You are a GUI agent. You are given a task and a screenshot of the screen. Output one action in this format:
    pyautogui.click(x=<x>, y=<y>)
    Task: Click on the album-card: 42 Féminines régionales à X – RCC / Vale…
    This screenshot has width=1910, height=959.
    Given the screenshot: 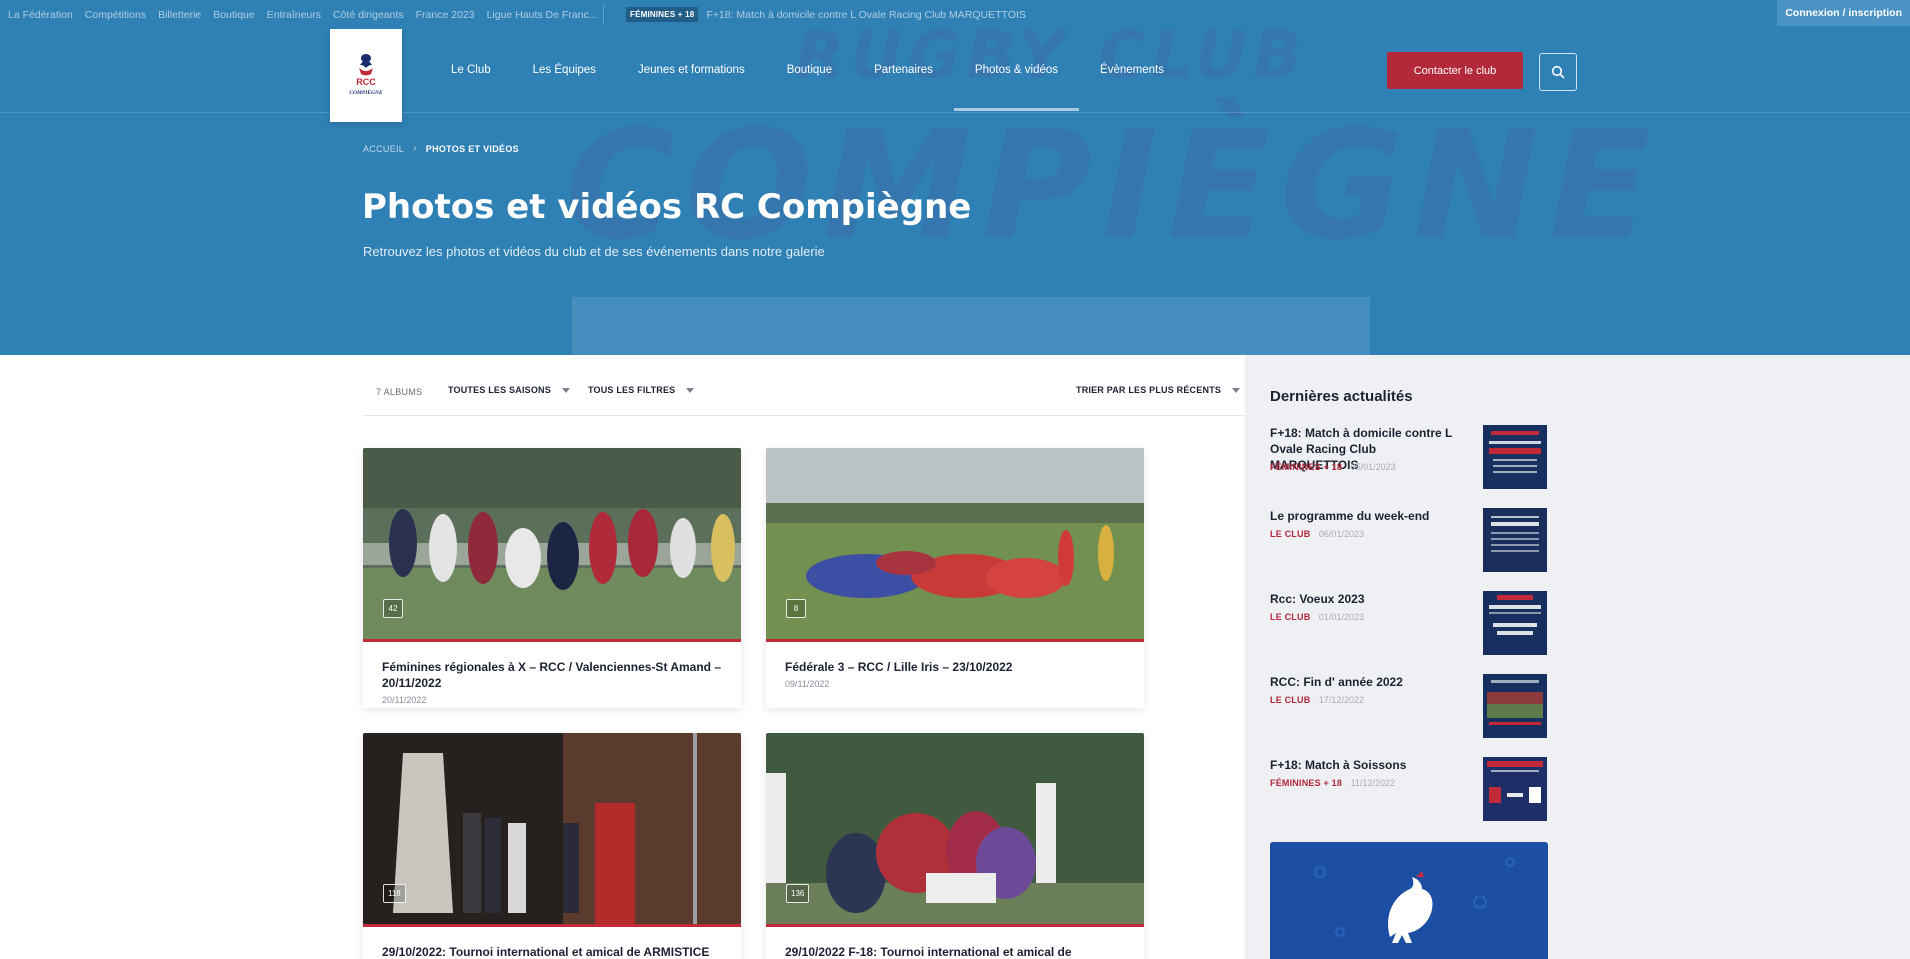 What is the action you would take?
    pyautogui.click(x=552, y=578)
    